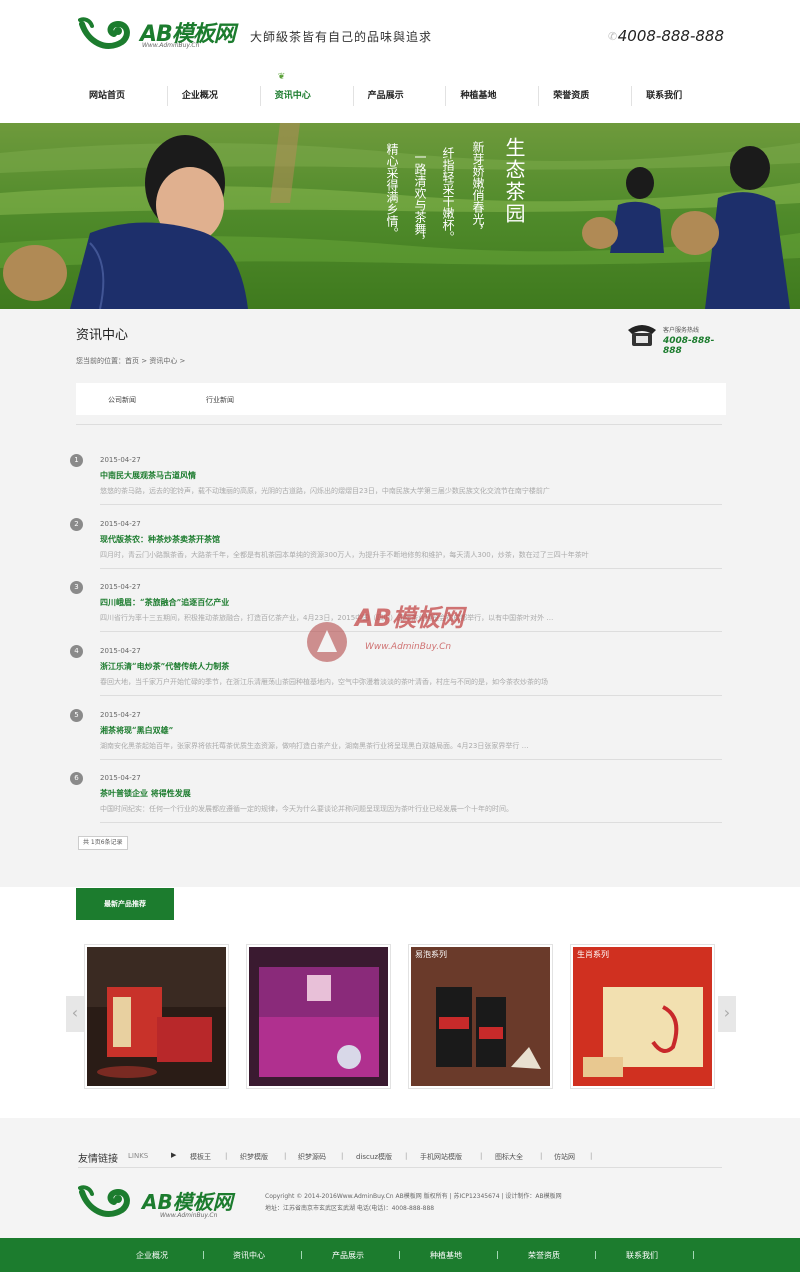  Describe the element at coordinates (392, 191) in the screenshot. I see `banner-poem-line: 精心采得满乡情。` at that location.